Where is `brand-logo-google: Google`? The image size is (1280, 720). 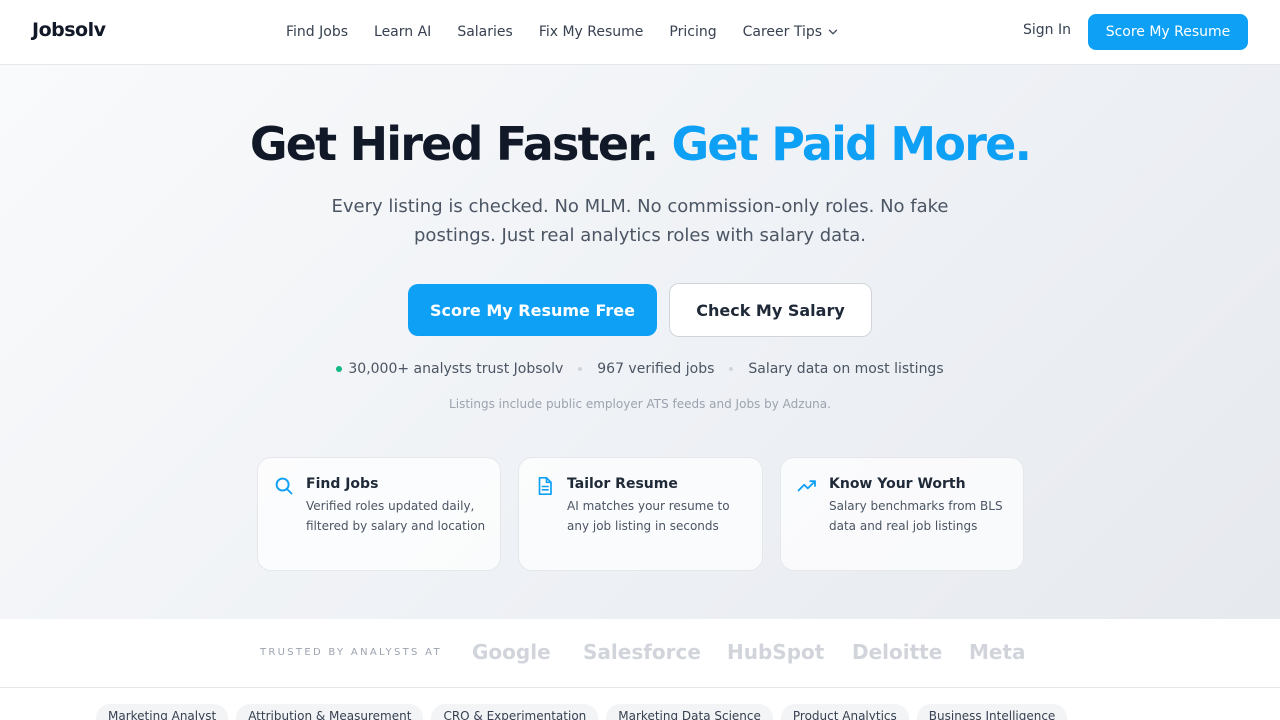
brand-logo-google: Google is located at coordinates (511, 652).